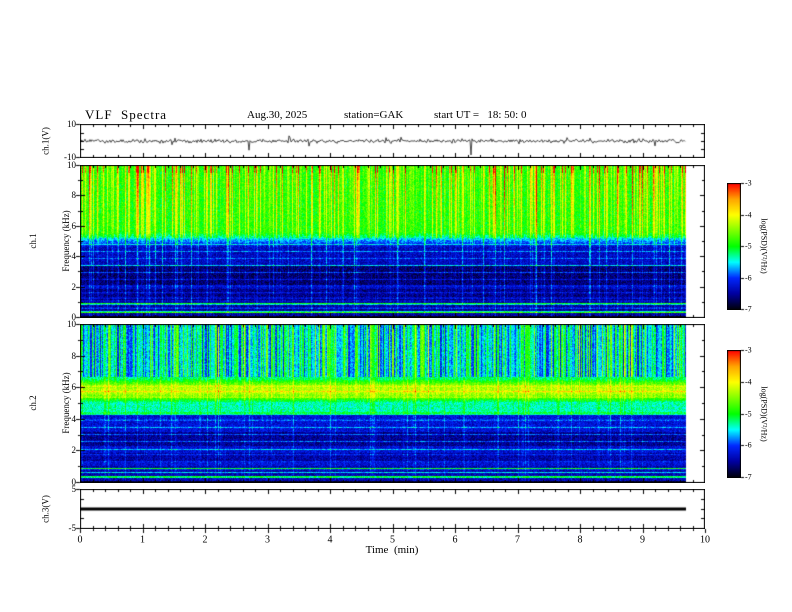 The height and width of the screenshot is (612, 792). I want to click on x-tick-label: 3, so click(267, 540).